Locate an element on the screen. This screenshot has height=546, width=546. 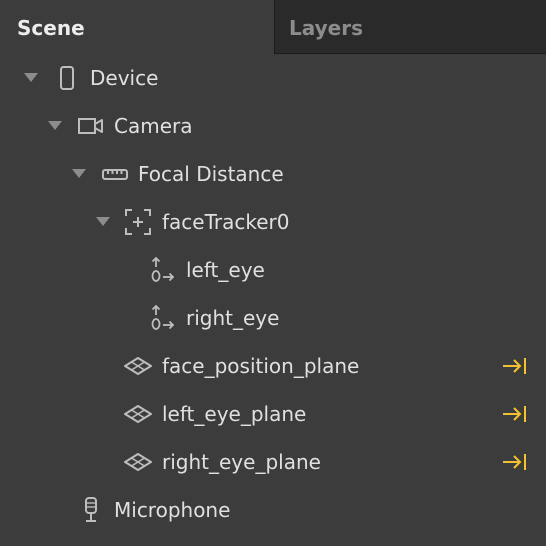
tab-bar: Scene Layers is located at coordinates (273, 27).